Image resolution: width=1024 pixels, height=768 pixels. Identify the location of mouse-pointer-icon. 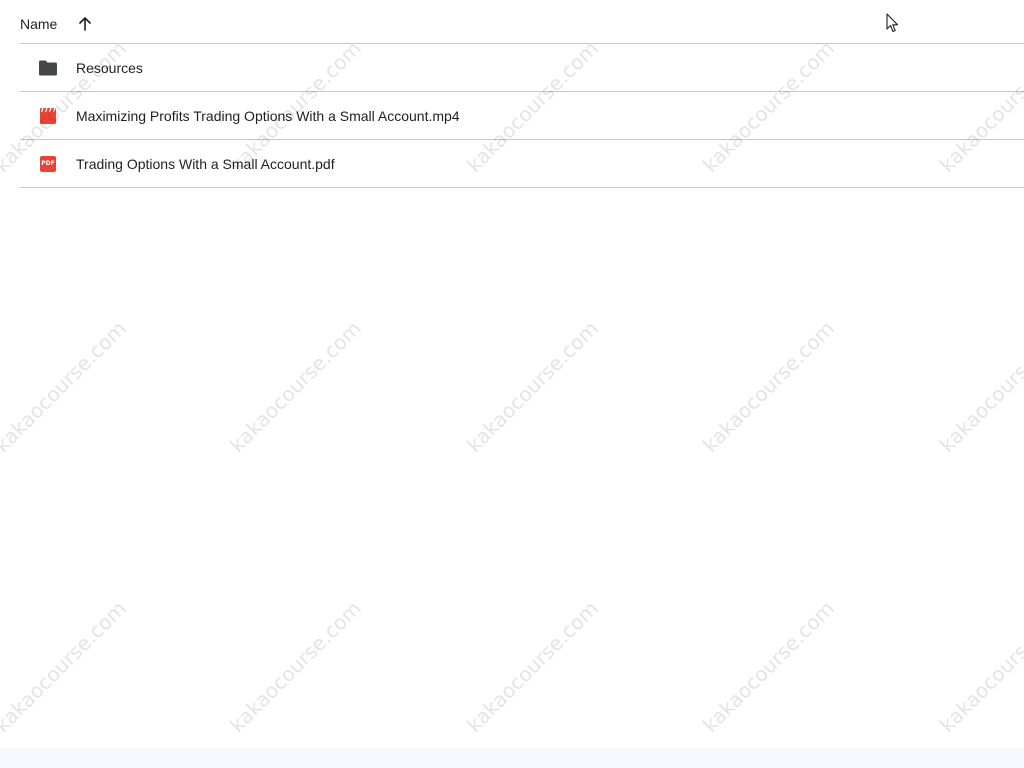
(893, 23).